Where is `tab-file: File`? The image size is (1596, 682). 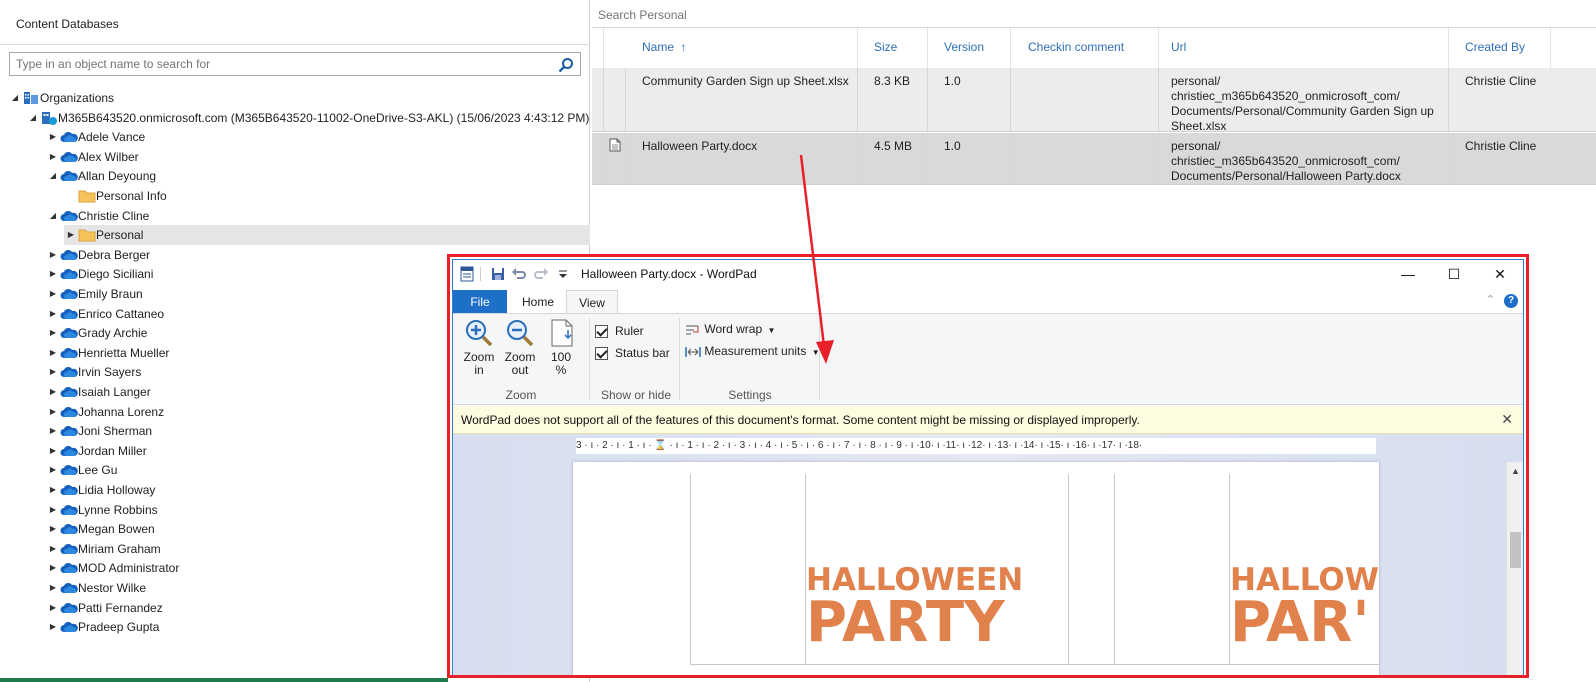
tab-file: File is located at coordinates (480, 302).